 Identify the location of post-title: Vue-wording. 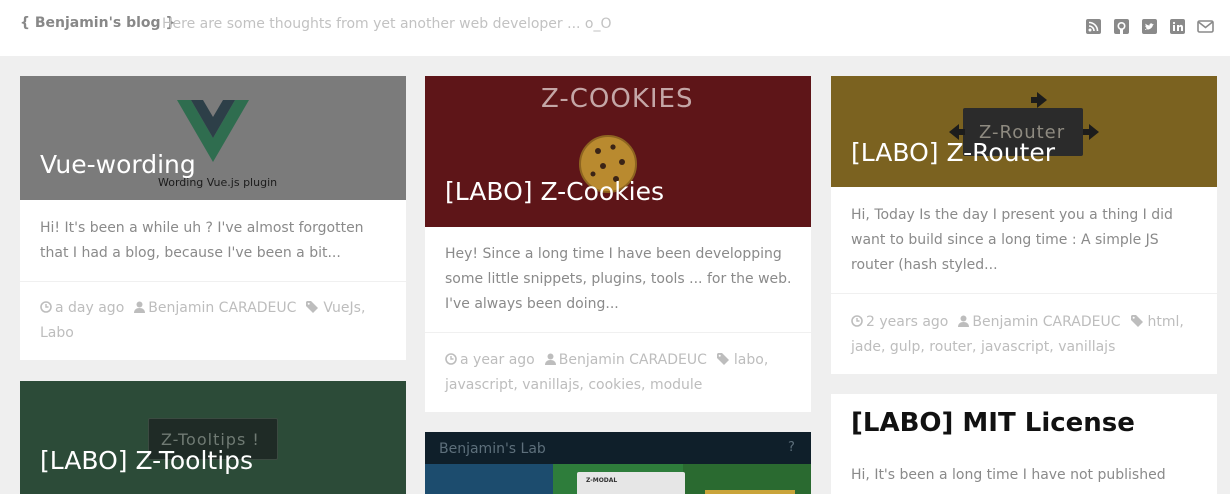
(118, 164).